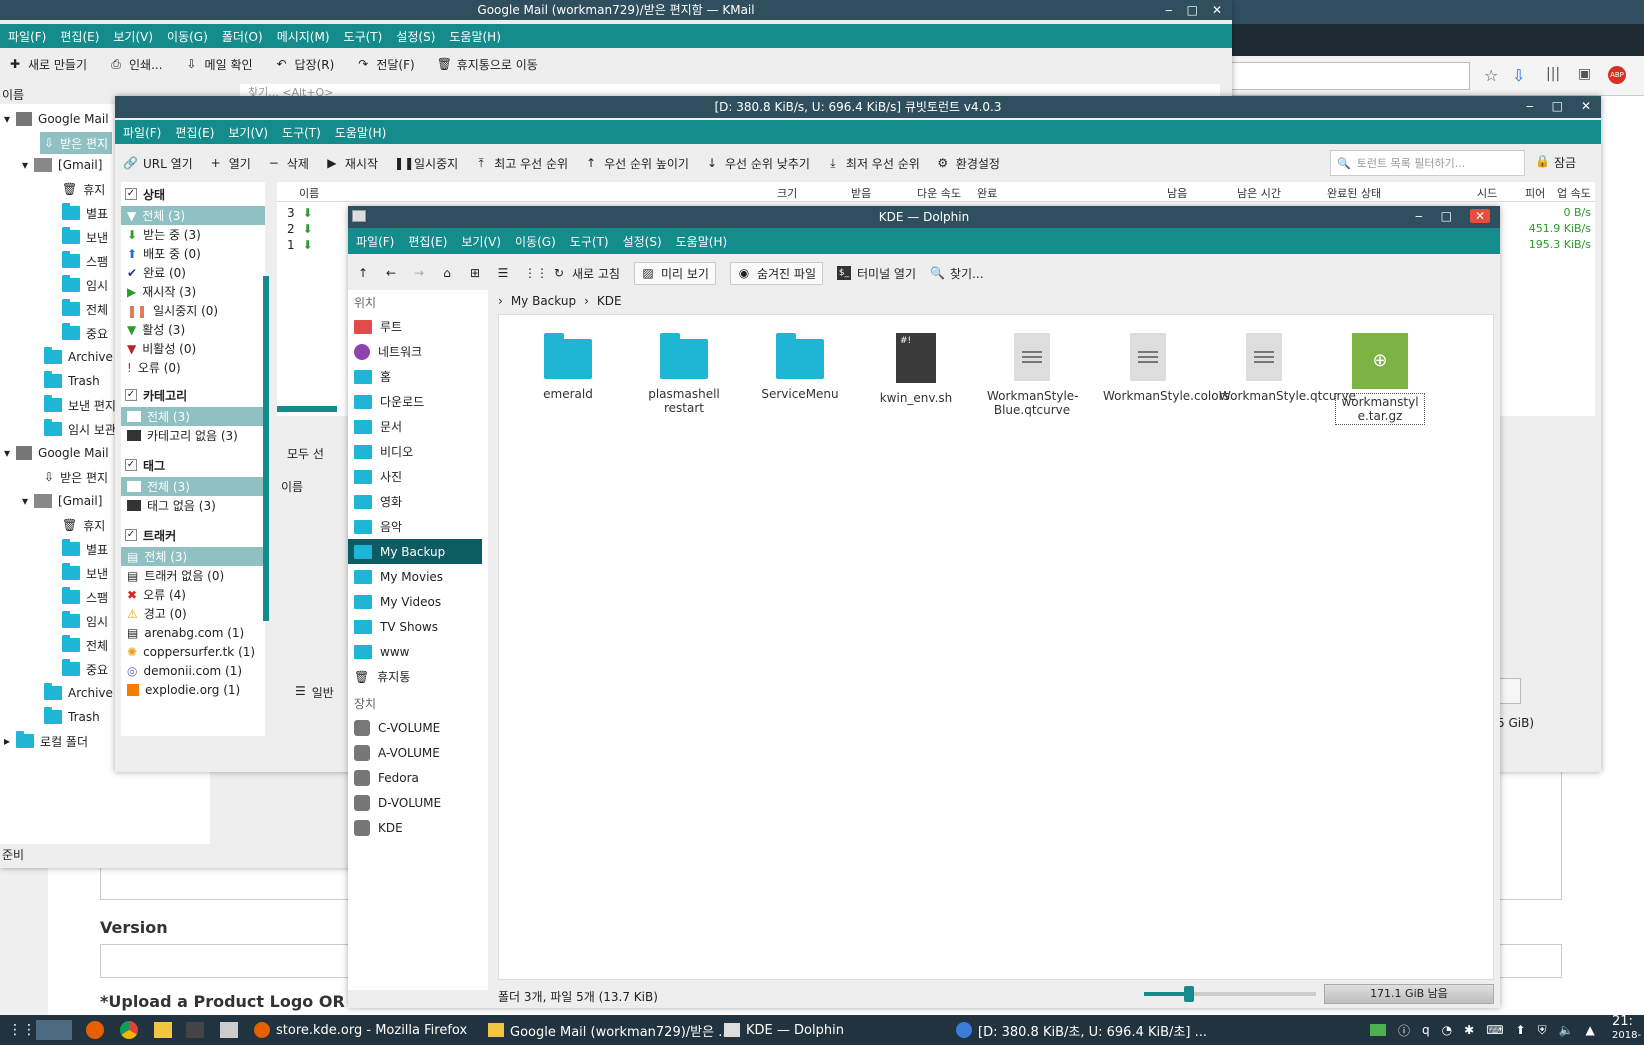  I want to click on app-launcher-icon: ⋮⋮, so click(22, 1030).